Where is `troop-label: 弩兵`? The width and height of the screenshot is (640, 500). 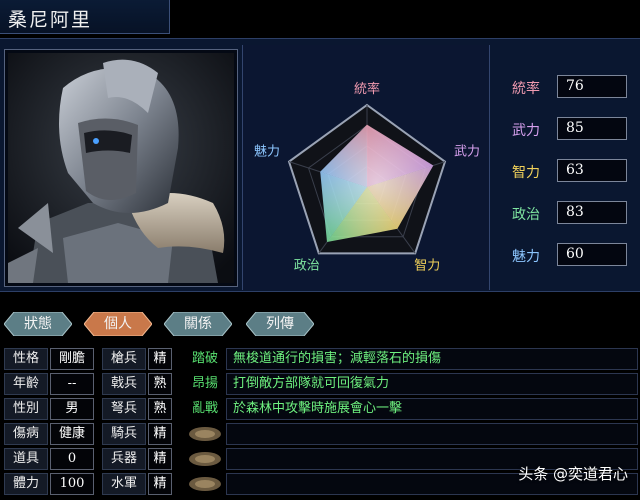
troop-label: 弩兵 is located at coordinates (124, 409).